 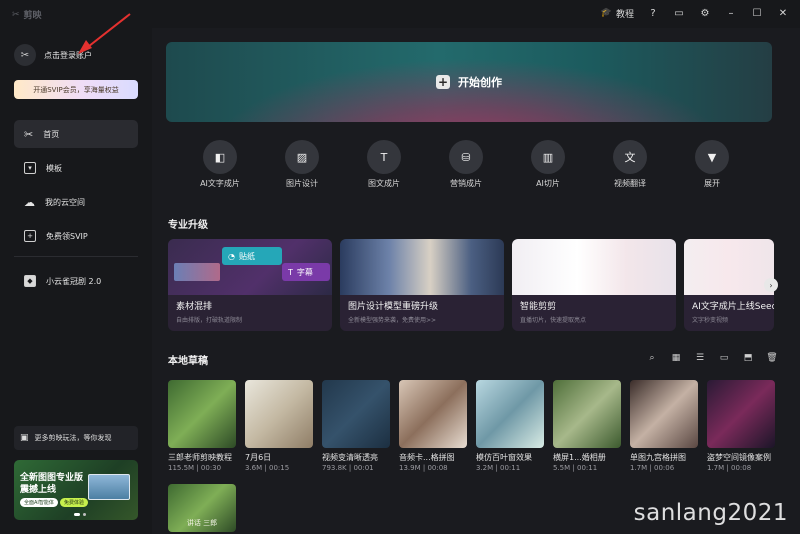 I want to click on card-smart-clip: 智能剪剪 直播切片，快速提取亮点, so click(x=594, y=285).